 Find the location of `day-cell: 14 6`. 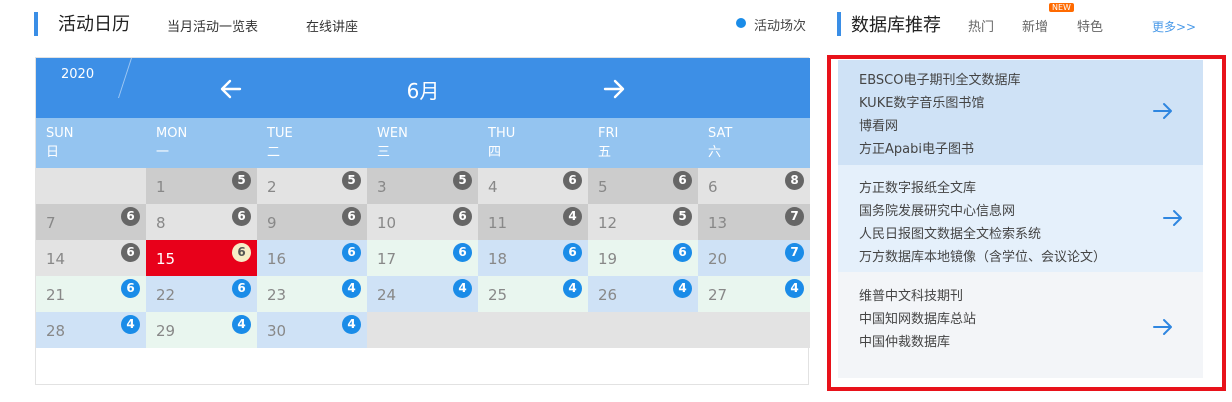

day-cell: 14 6 is located at coordinates (91, 258).